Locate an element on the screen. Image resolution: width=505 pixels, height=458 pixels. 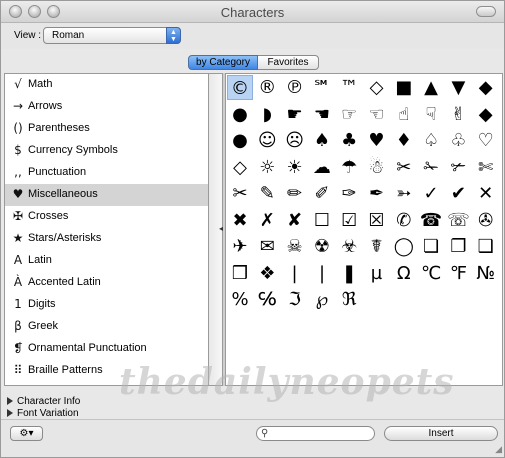
category-item: ,, Punctuation is located at coordinates (106, 173).